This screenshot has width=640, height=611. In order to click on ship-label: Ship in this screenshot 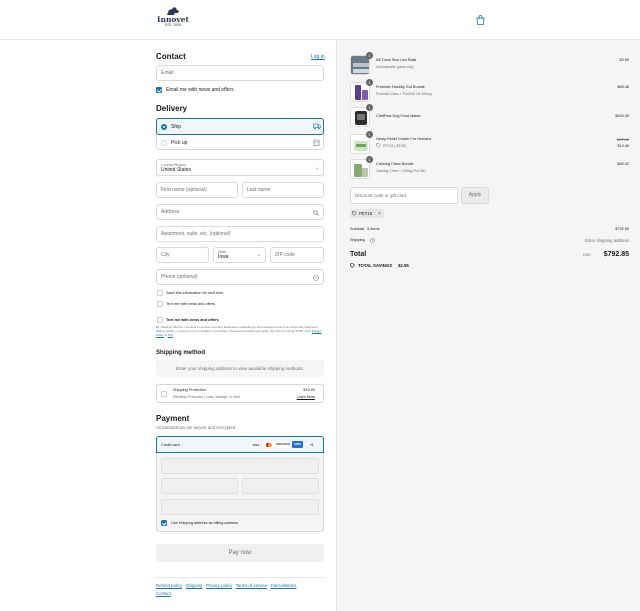, I will do `click(176, 127)`.